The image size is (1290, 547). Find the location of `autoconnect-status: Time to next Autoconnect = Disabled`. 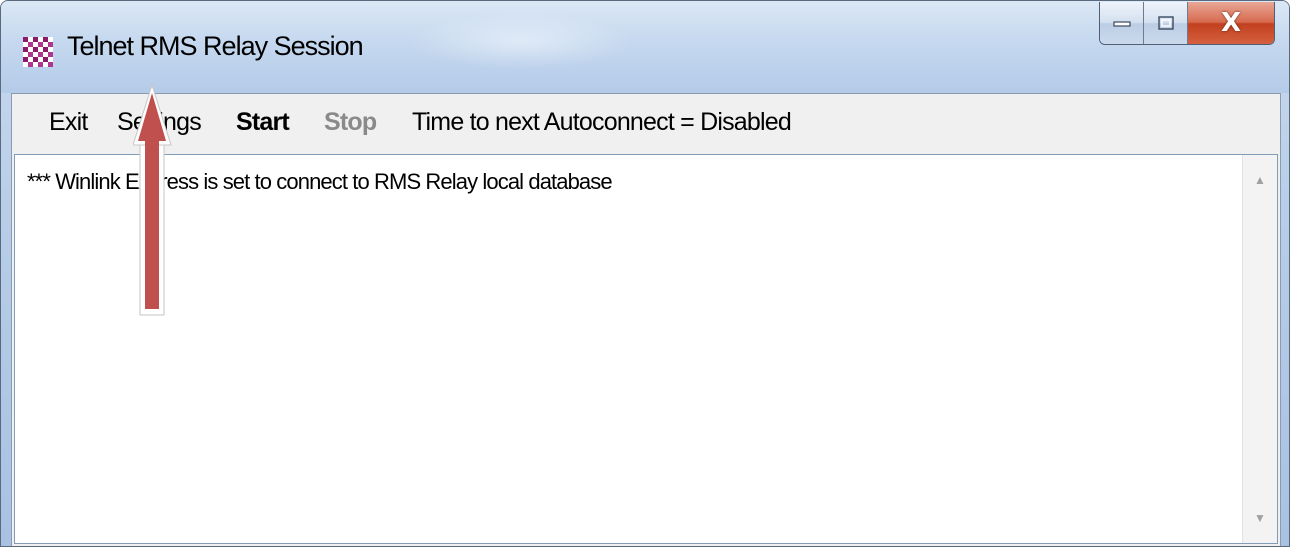

autoconnect-status: Time to next Autoconnect = Disabled is located at coordinates (602, 122).